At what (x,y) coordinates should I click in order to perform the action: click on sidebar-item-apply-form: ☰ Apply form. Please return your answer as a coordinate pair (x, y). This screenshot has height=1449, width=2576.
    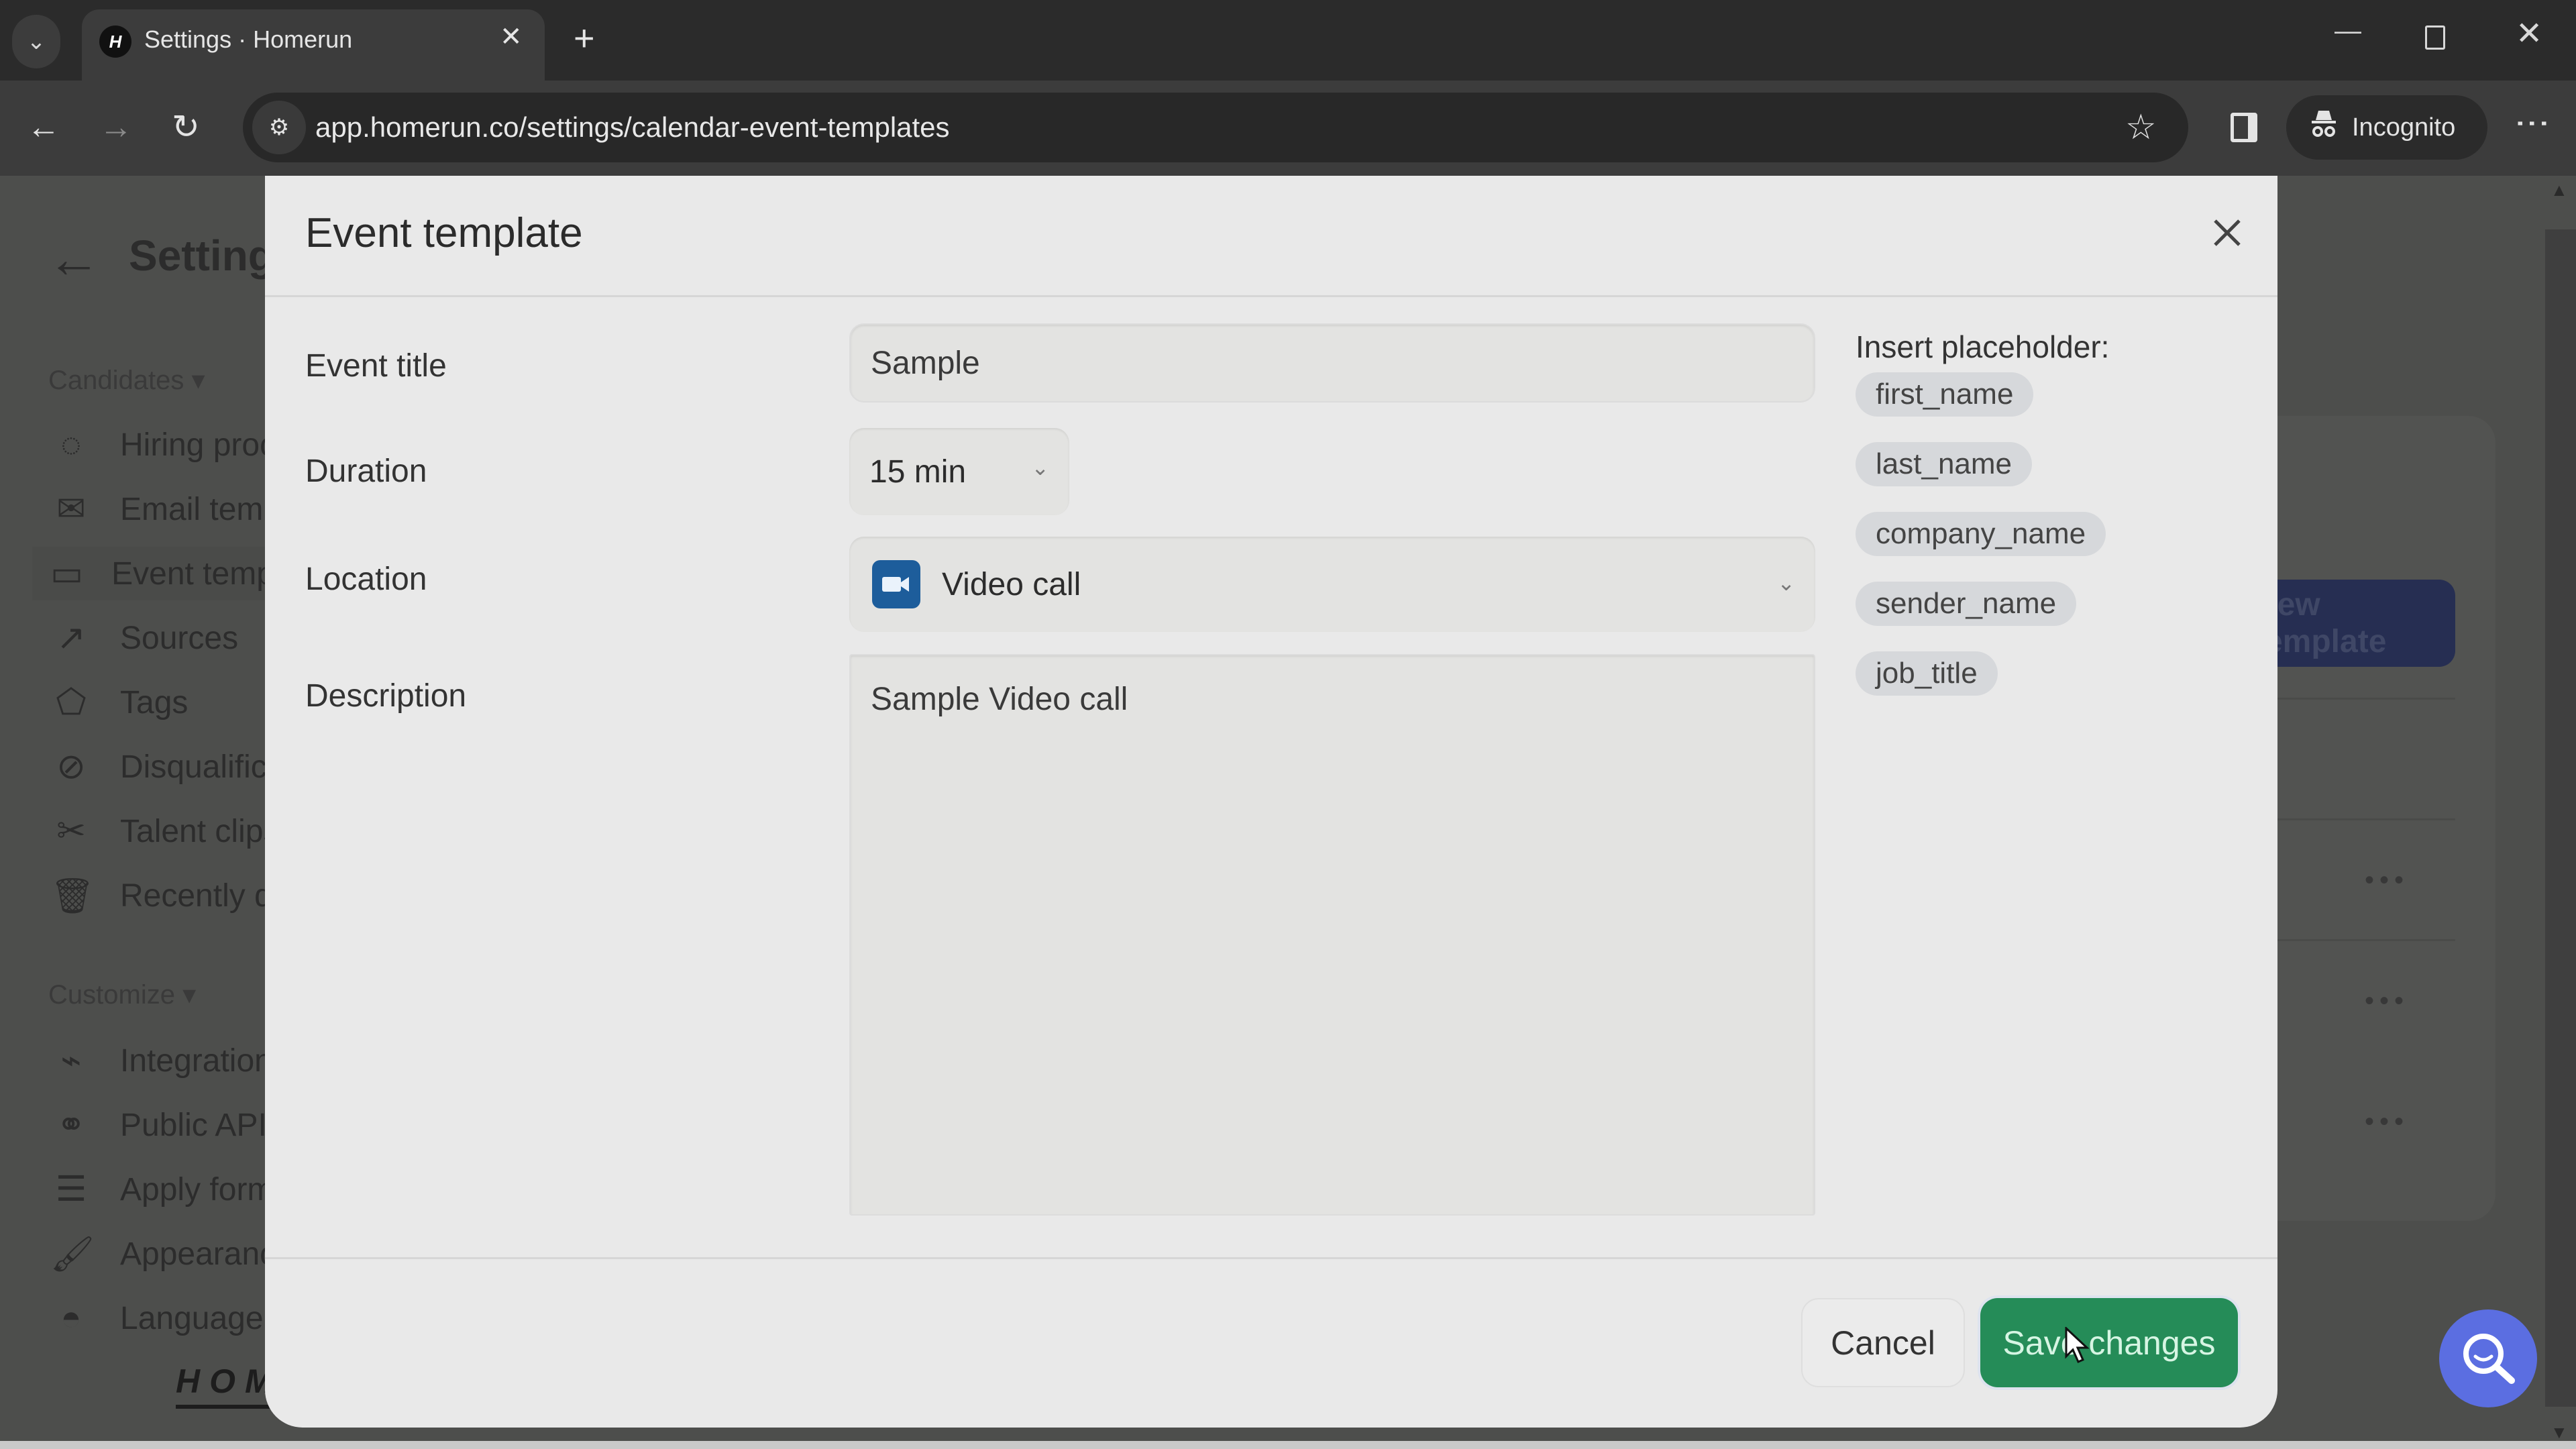
    Looking at the image, I should click on (162, 1189).